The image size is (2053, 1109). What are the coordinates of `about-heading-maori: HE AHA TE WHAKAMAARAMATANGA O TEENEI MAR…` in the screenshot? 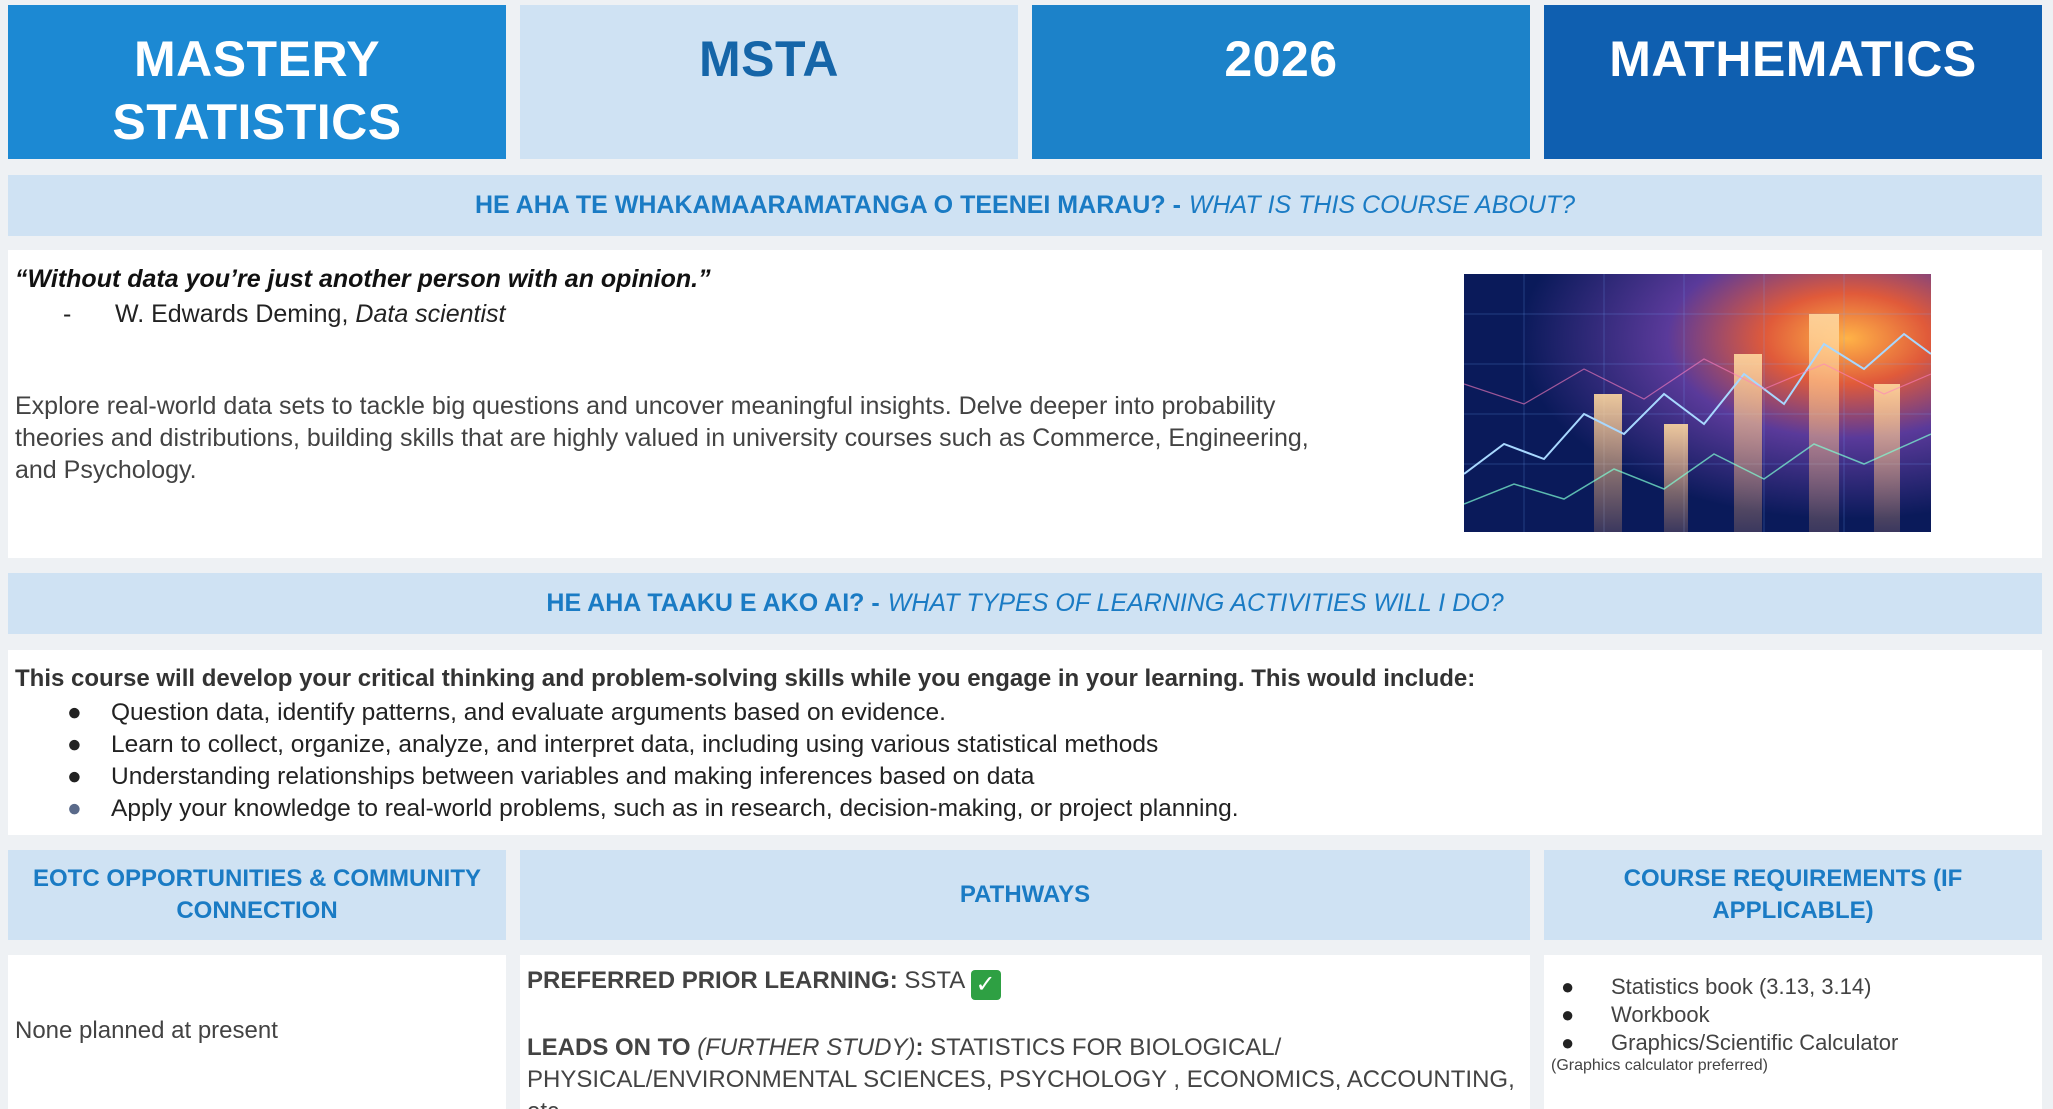 It's located at (827, 205).